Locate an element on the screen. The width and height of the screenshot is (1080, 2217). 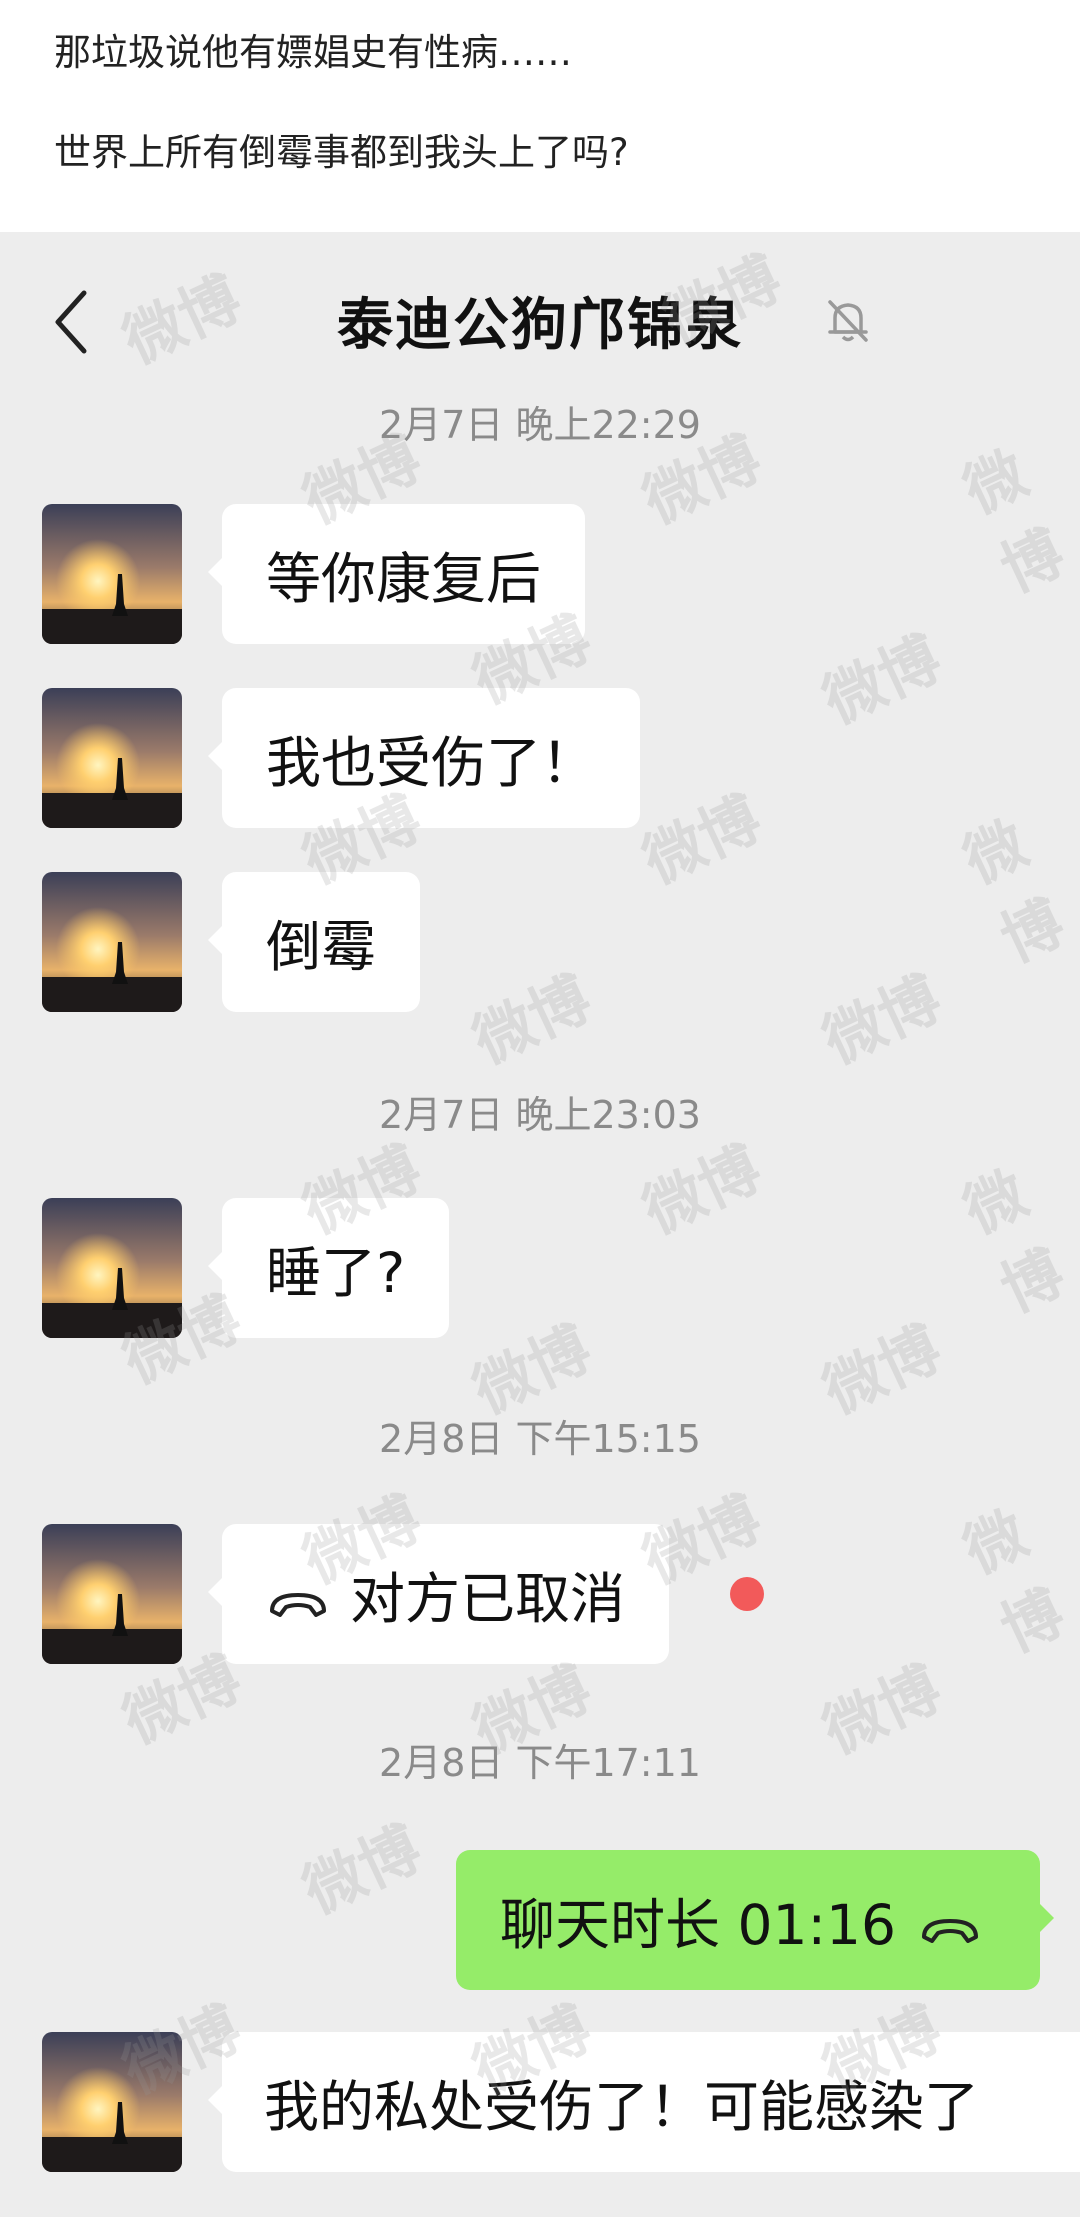
message-text: 我的私处受伤了！可能感染了 is located at coordinates (622, 2107).